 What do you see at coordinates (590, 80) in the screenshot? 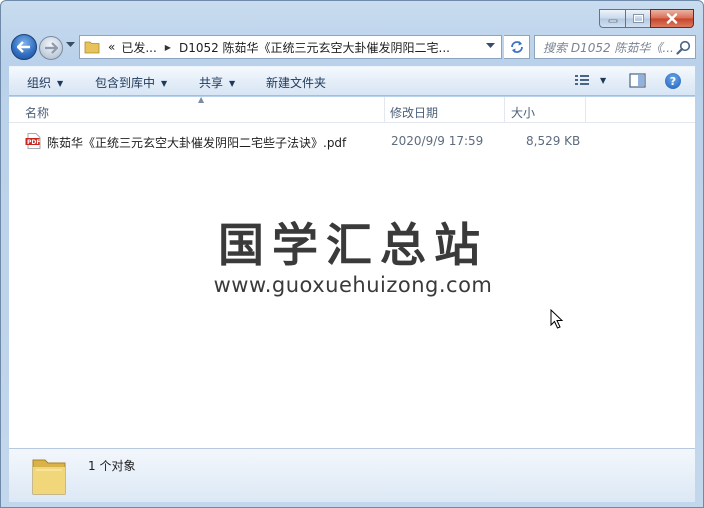
I see `change-view-button: ▼` at bounding box center [590, 80].